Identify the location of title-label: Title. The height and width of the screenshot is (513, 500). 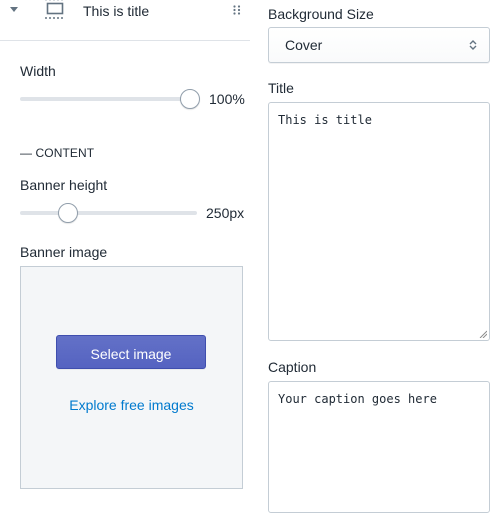
(281, 88).